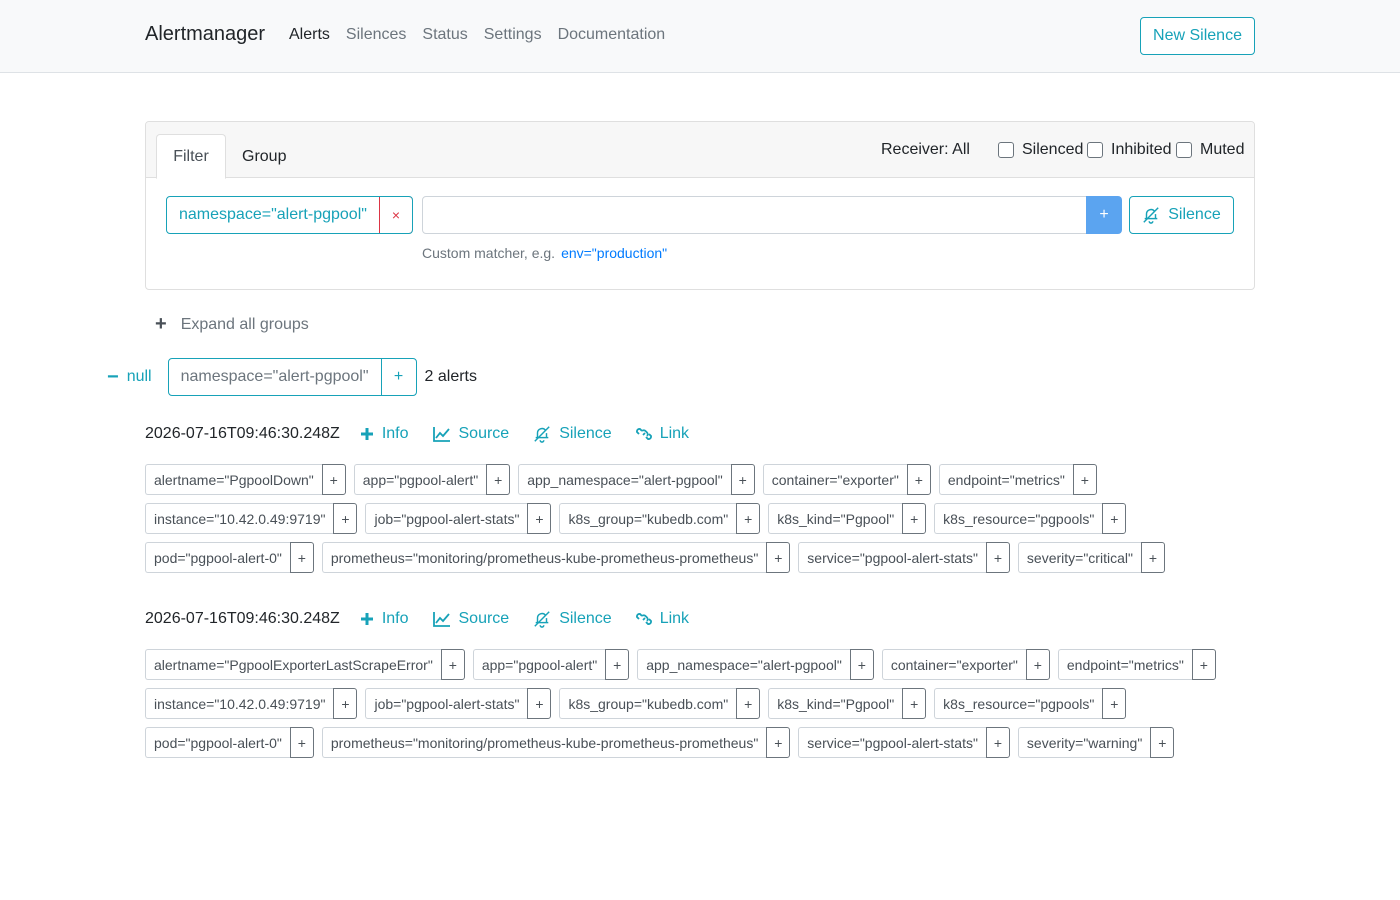 The image size is (1400, 900). What do you see at coordinates (399, 377) in the screenshot?
I see `group-label-add-button: +` at bounding box center [399, 377].